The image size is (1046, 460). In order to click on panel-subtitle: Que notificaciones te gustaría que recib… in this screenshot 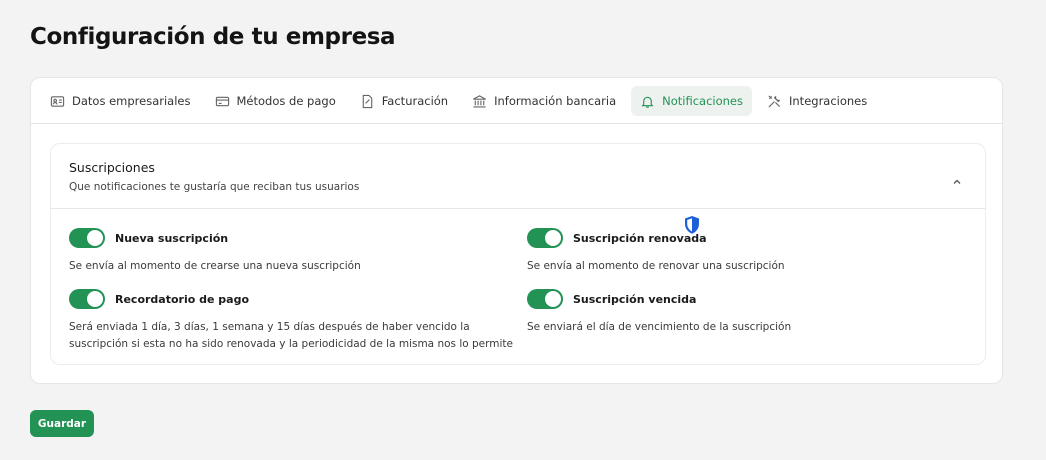, I will do `click(214, 187)`.